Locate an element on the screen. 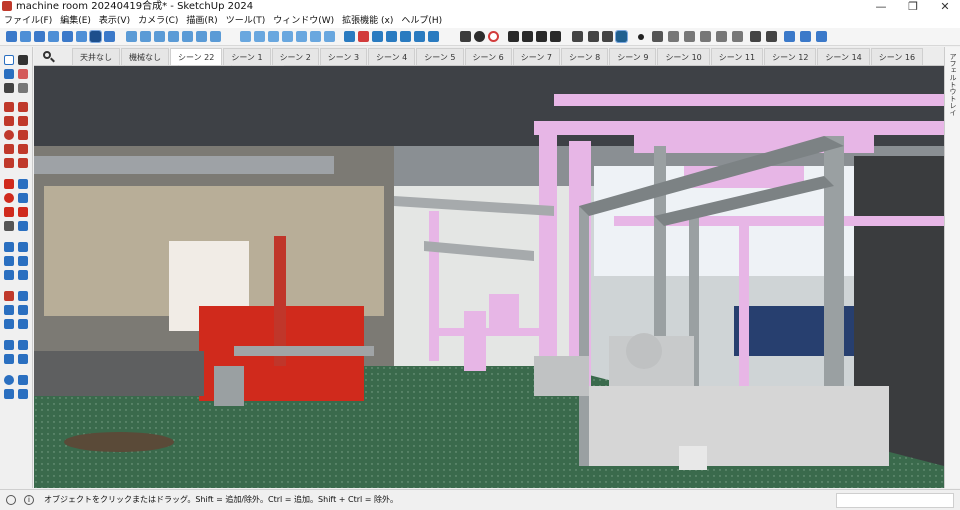  dimension-icon is located at coordinates (23, 247).